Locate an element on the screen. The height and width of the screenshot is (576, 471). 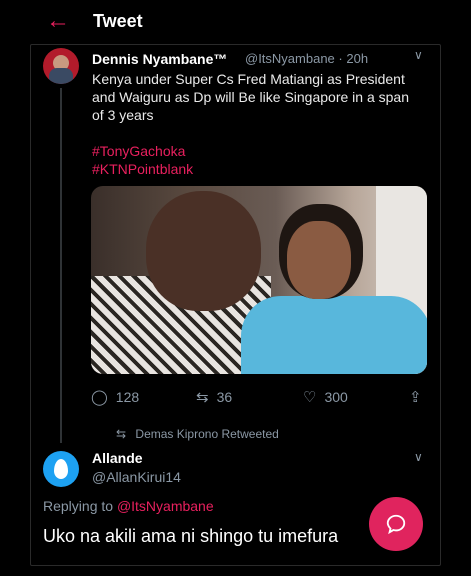
author-name: Dennis Nyambane™ is located at coordinates (159, 59).